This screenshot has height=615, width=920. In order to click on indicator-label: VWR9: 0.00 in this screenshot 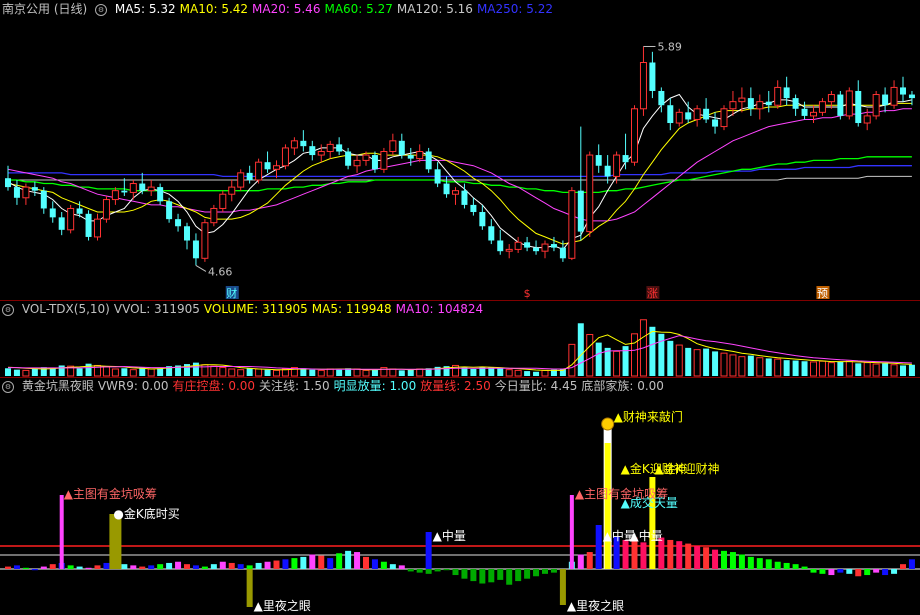, I will do `click(133, 386)`.